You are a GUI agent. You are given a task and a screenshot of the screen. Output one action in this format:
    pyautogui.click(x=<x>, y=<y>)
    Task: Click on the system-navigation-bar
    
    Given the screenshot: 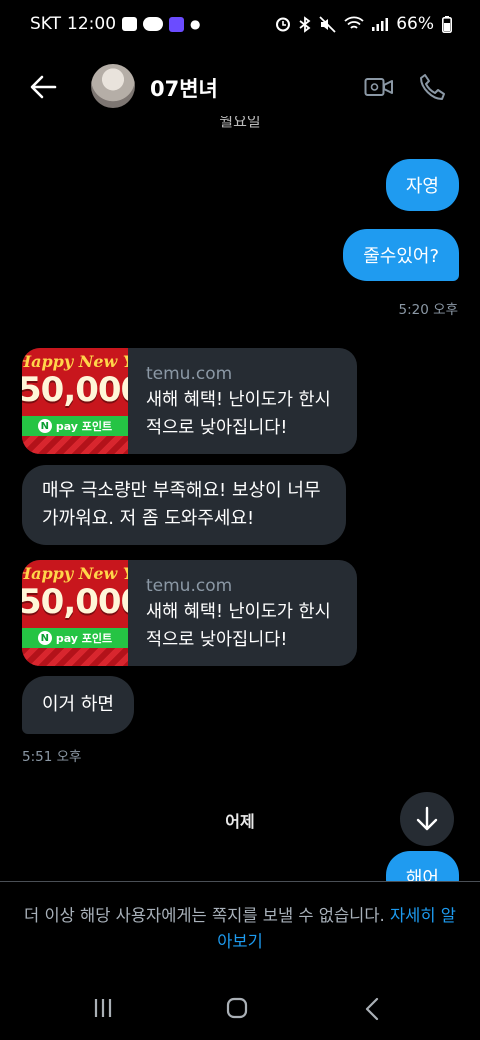 What is the action you would take?
    pyautogui.click(x=240, y=1010)
    